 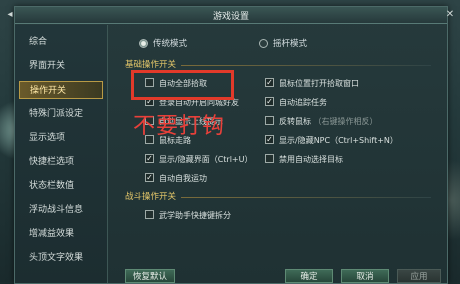 What do you see at coordinates (345, 121) in the screenshot?
I see `option-hint: （右键操作相反）` at bounding box center [345, 121].